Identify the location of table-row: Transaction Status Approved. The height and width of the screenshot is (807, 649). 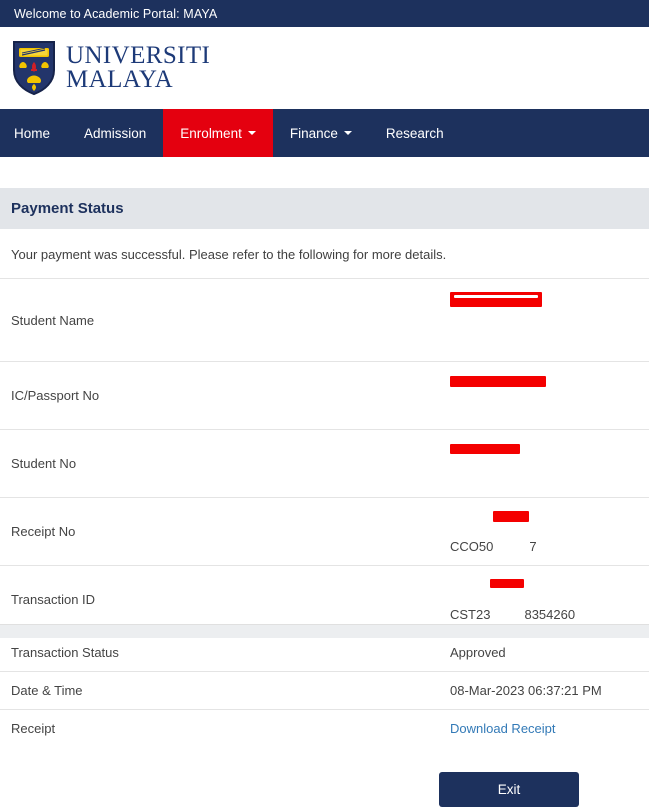
(324, 652).